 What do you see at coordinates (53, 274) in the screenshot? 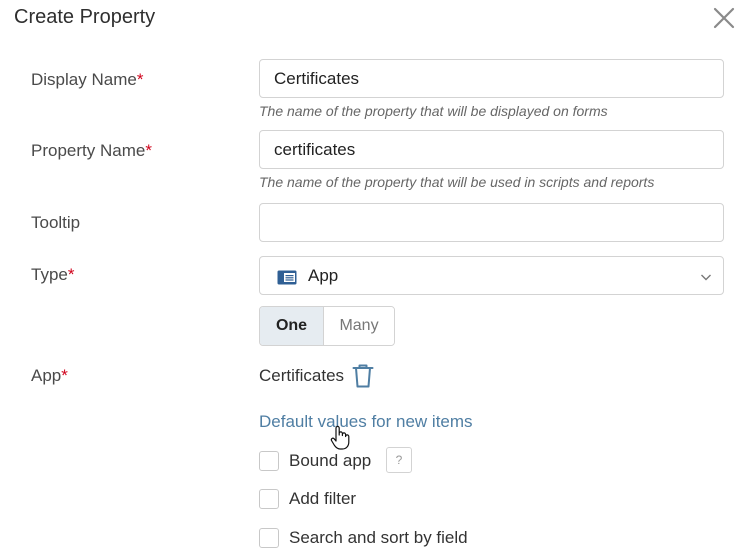
I see `type-label: Type*` at bounding box center [53, 274].